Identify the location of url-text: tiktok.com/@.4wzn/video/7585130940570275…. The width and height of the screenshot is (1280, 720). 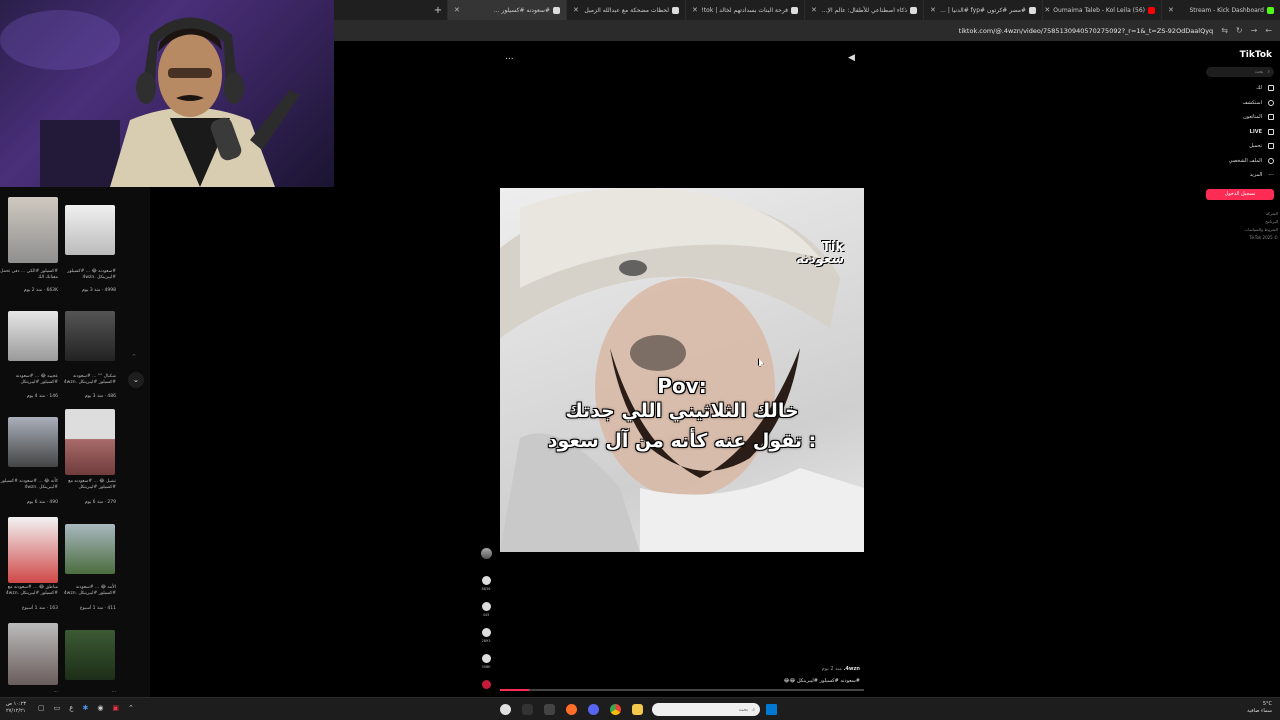
(1086, 31).